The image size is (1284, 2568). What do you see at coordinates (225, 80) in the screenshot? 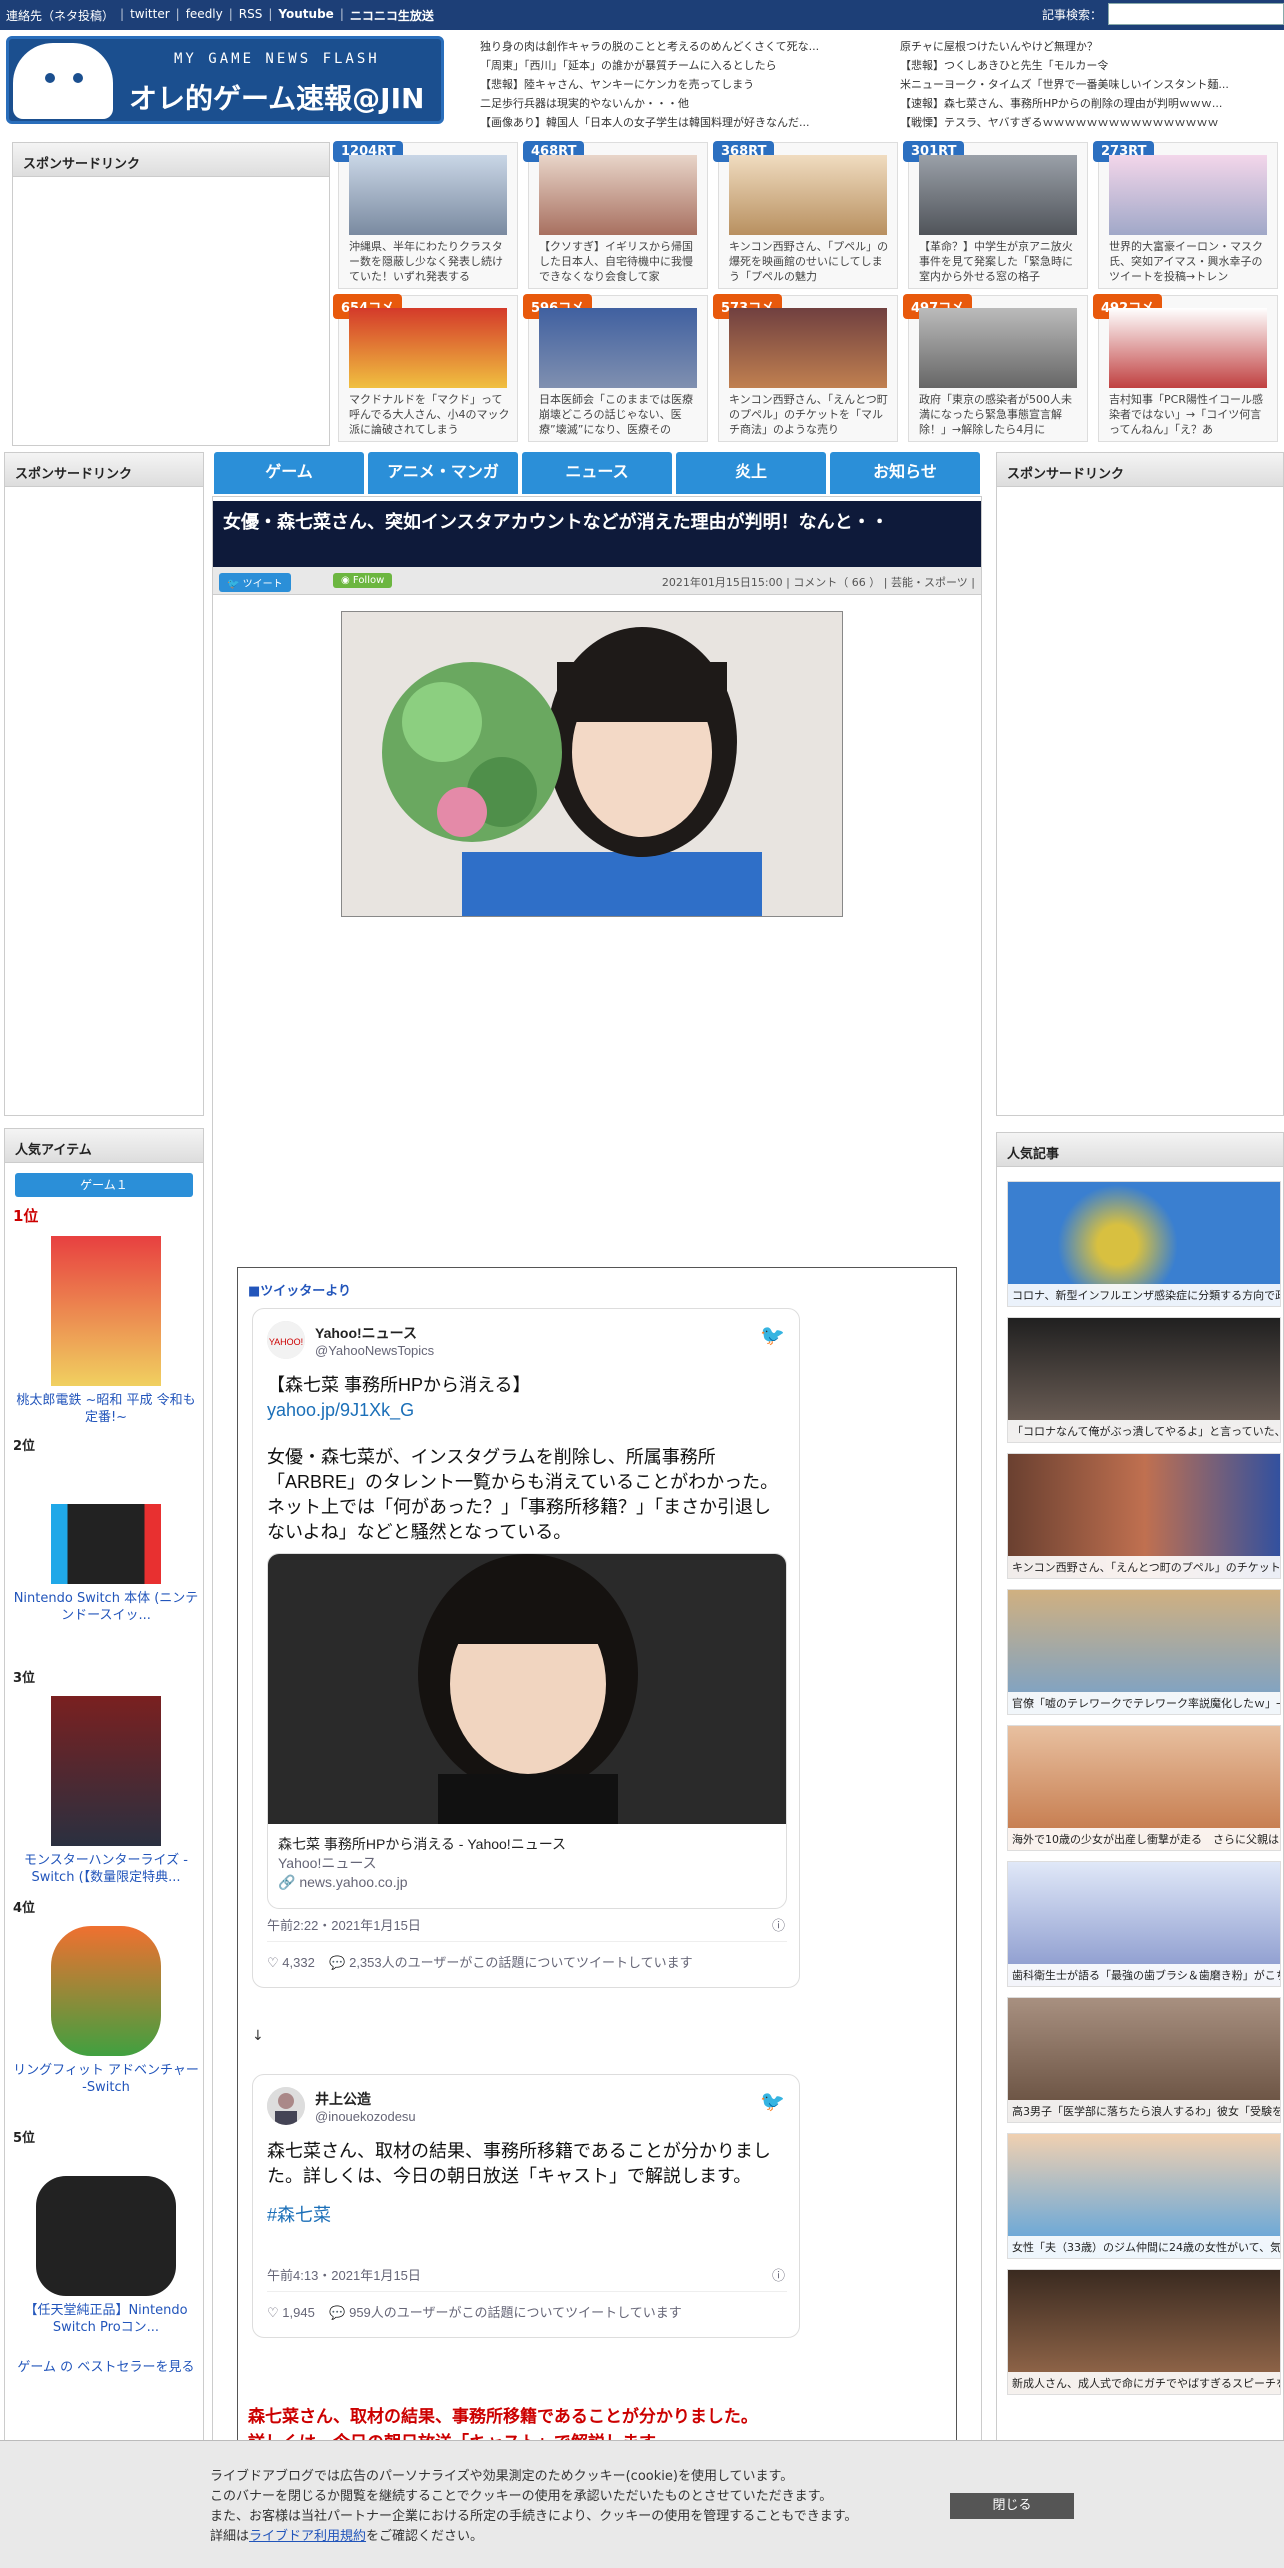
I see `site-logo: MY GAME NEWS FLASH オレ的ゲーム速報@JIN` at bounding box center [225, 80].